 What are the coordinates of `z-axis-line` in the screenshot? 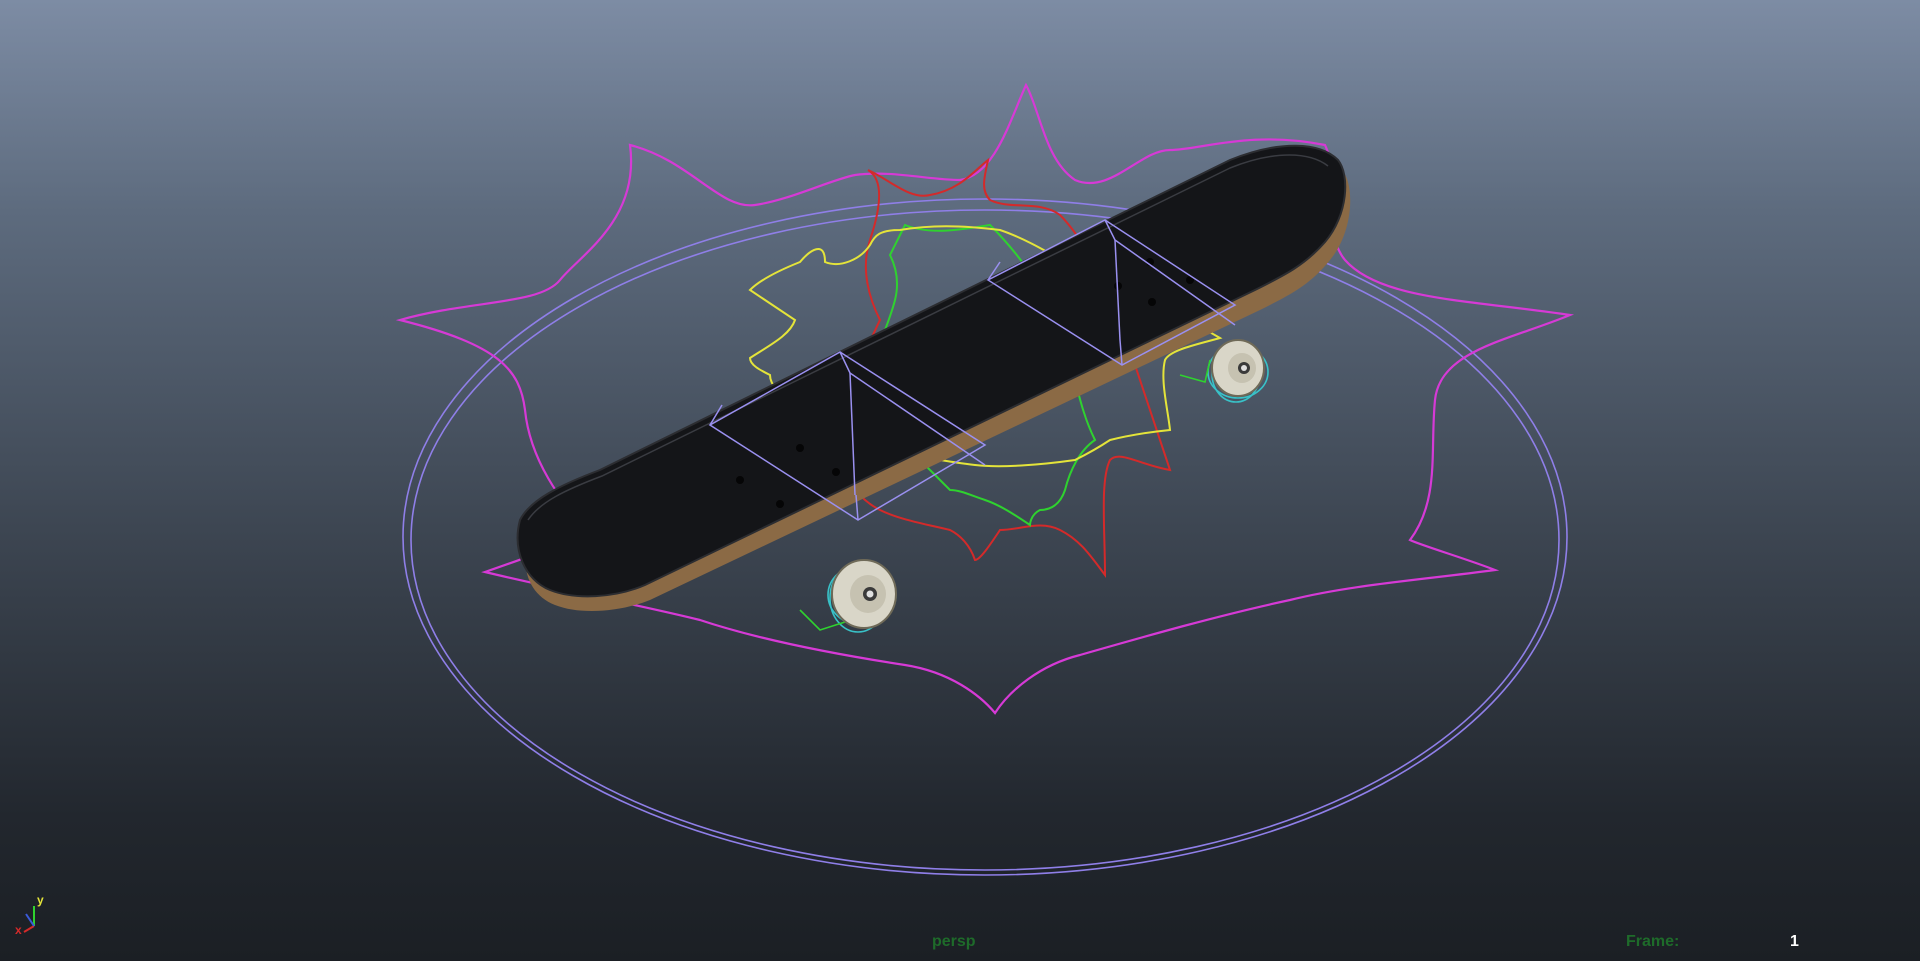 It's located at (30, 920).